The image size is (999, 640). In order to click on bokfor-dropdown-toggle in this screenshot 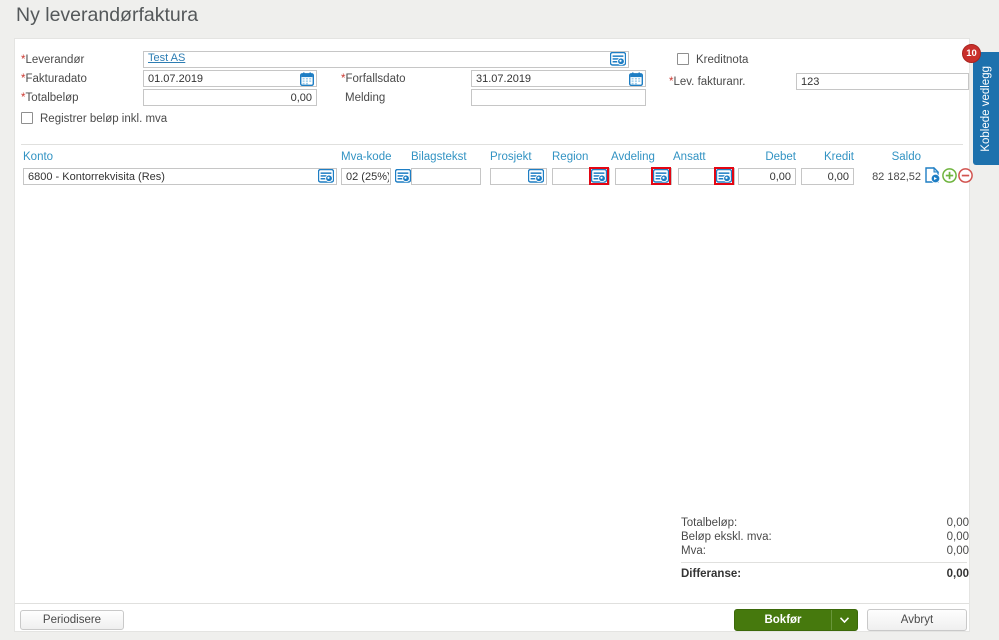, I will do `click(844, 620)`.